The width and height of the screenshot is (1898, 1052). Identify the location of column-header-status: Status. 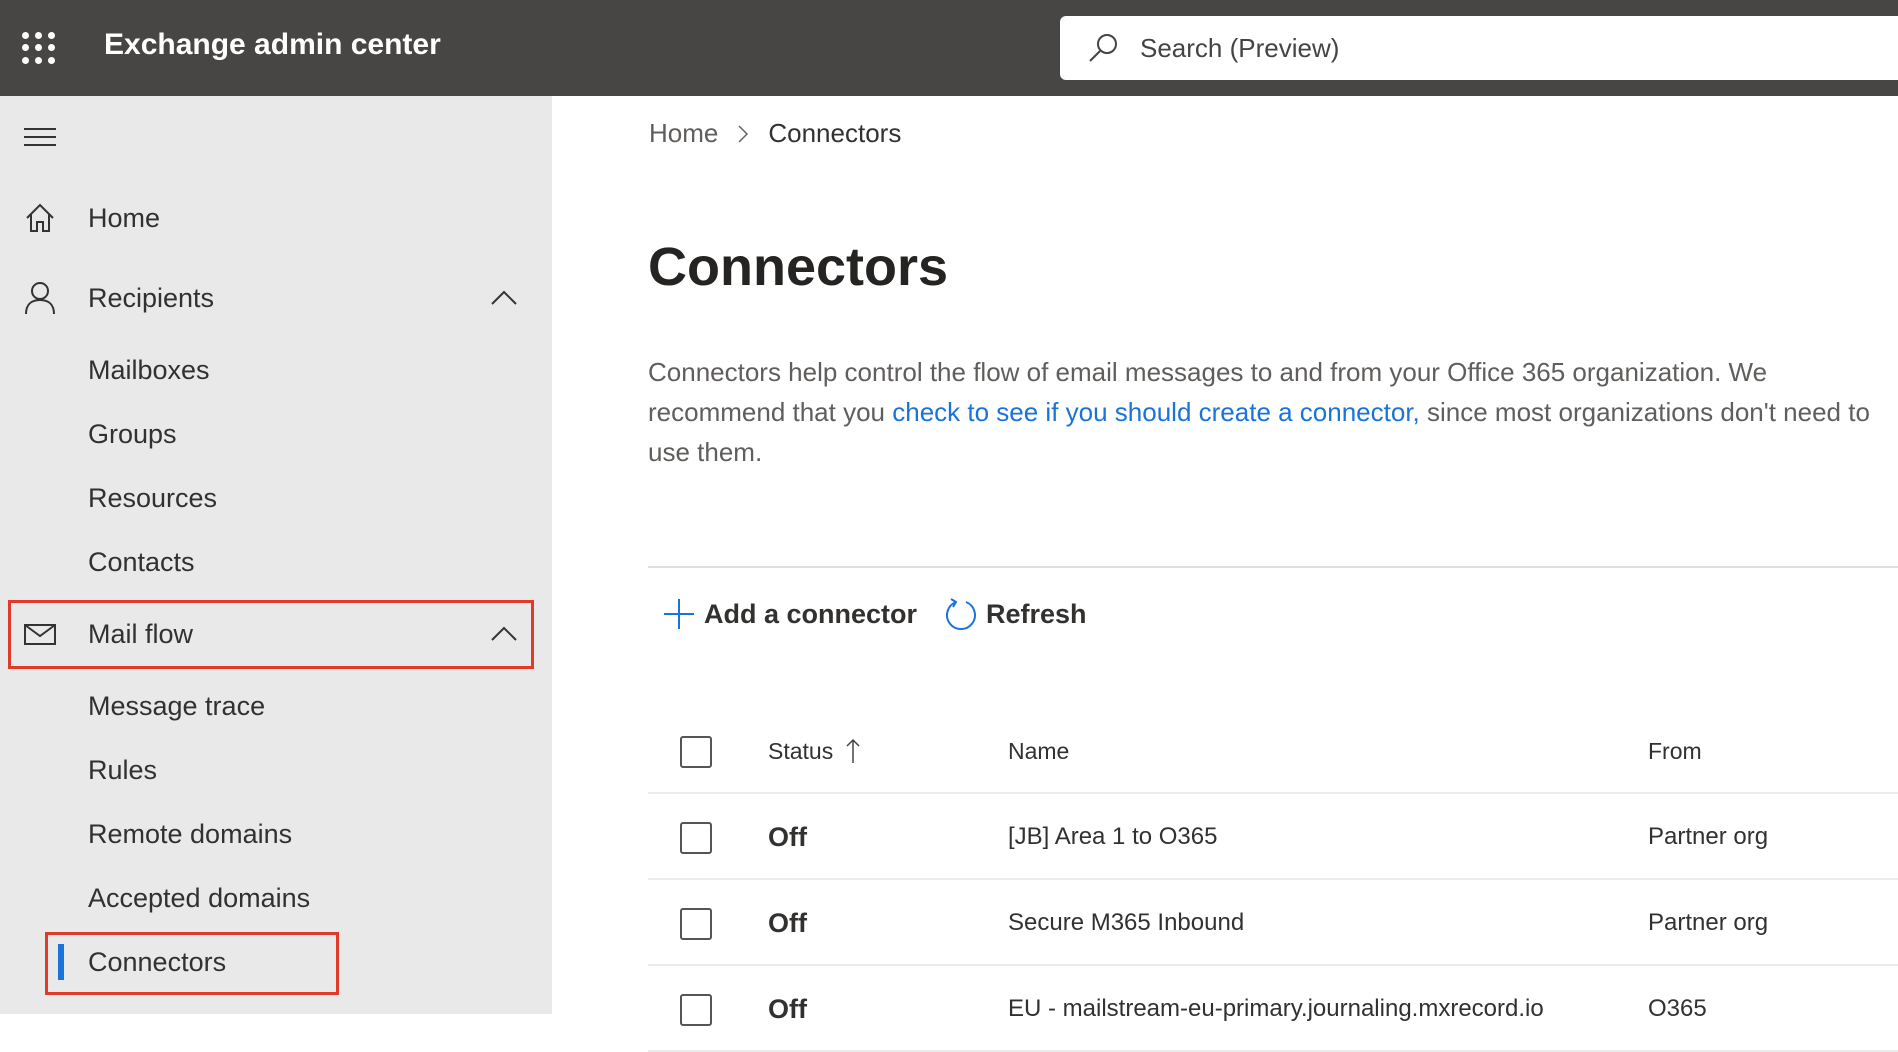
(815, 751).